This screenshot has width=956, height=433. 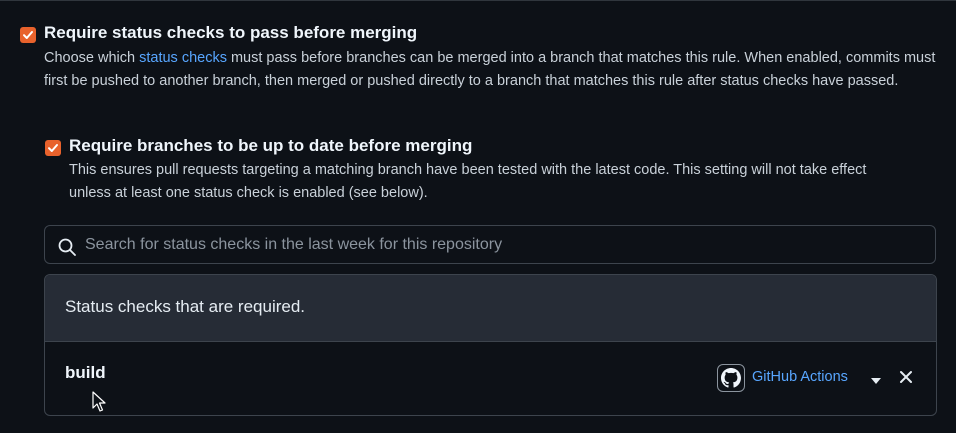 What do you see at coordinates (99, 401) in the screenshot?
I see `mouse-pointer-icon` at bounding box center [99, 401].